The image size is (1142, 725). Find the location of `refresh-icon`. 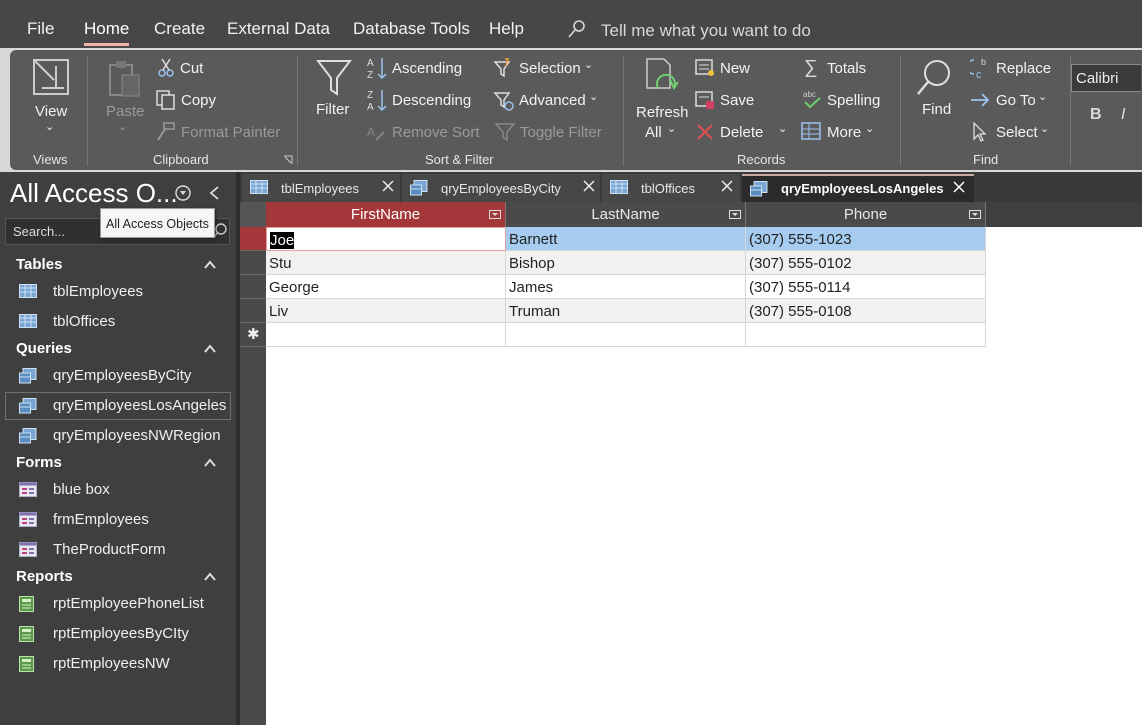

refresh-icon is located at coordinates (662, 74).